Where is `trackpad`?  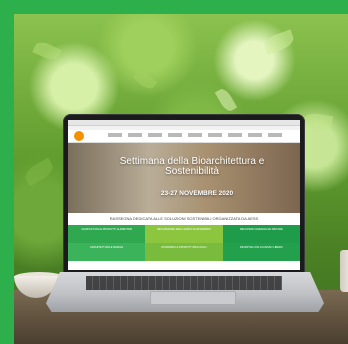
trackpad is located at coordinates (193, 298).